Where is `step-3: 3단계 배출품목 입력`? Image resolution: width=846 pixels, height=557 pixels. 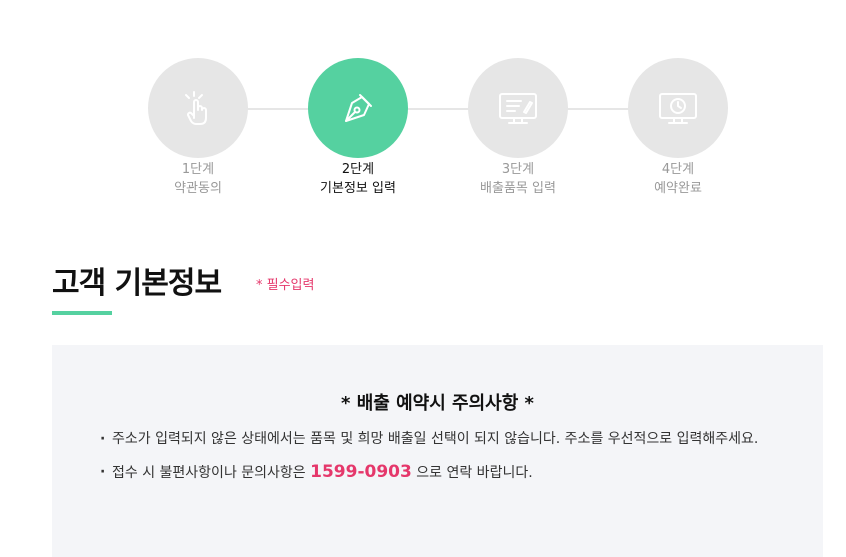 step-3: 3단계 배출품목 입력 is located at coordinates (518, 128).